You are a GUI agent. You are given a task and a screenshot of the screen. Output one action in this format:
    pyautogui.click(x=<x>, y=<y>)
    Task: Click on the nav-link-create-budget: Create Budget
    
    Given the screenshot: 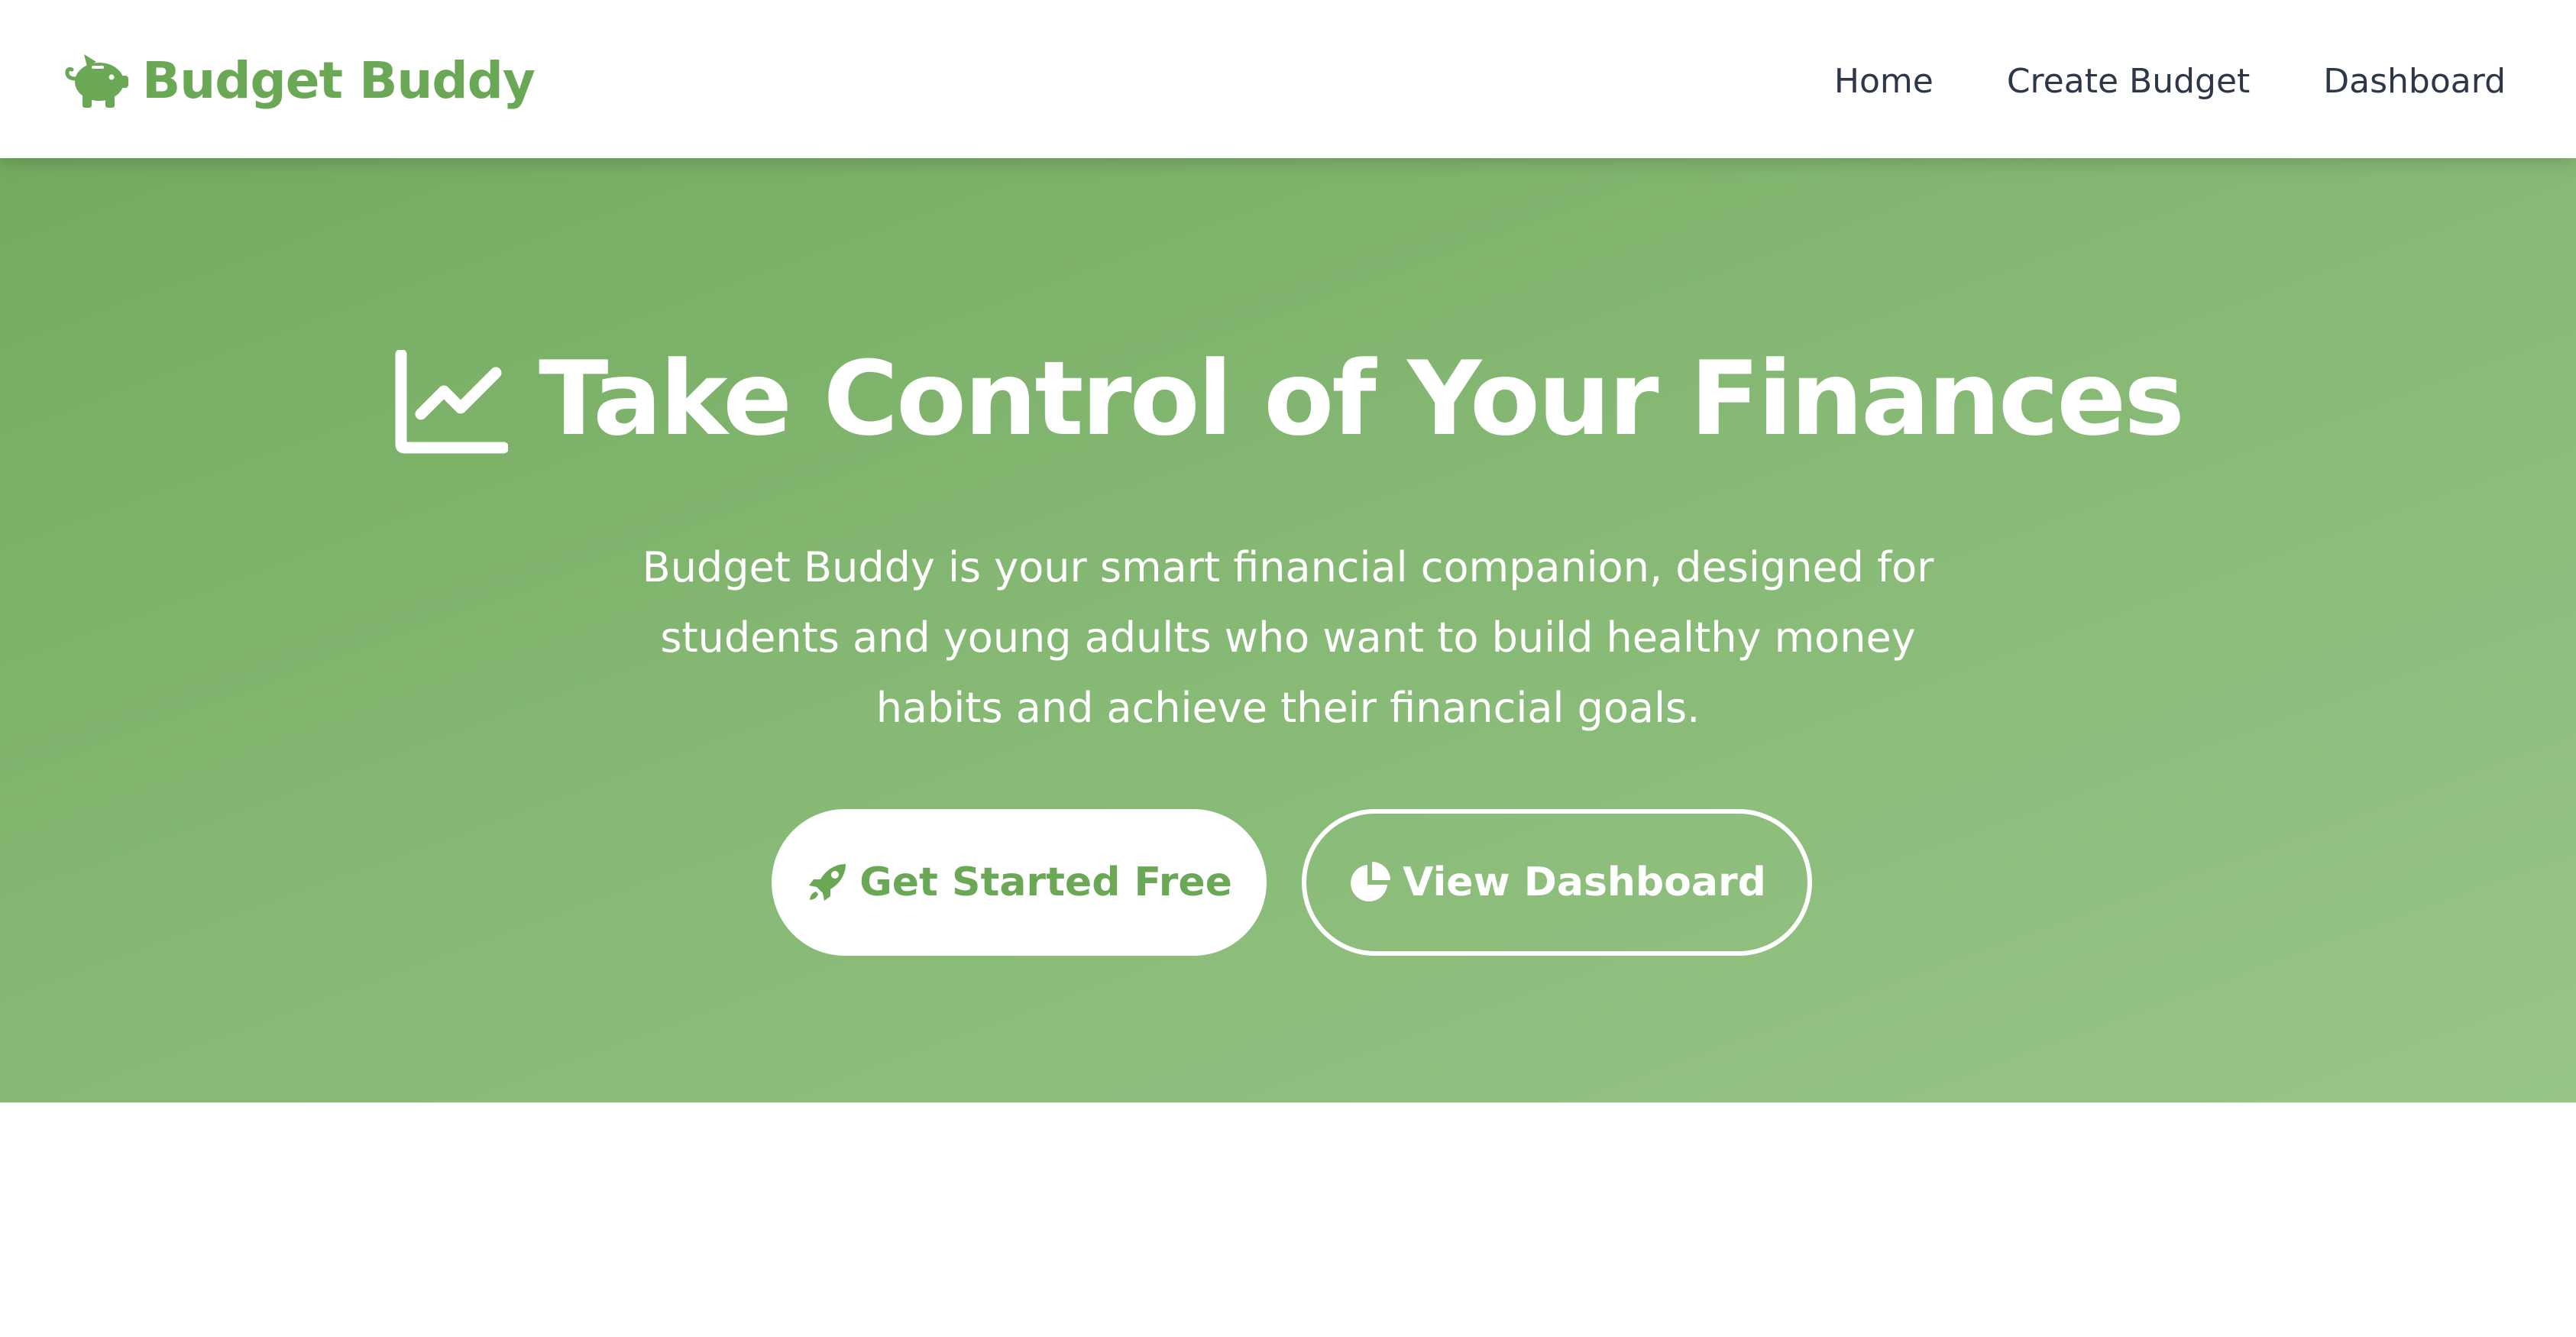 What is the action you would take?
    pyautogui.click(x=2128, y=81)
    